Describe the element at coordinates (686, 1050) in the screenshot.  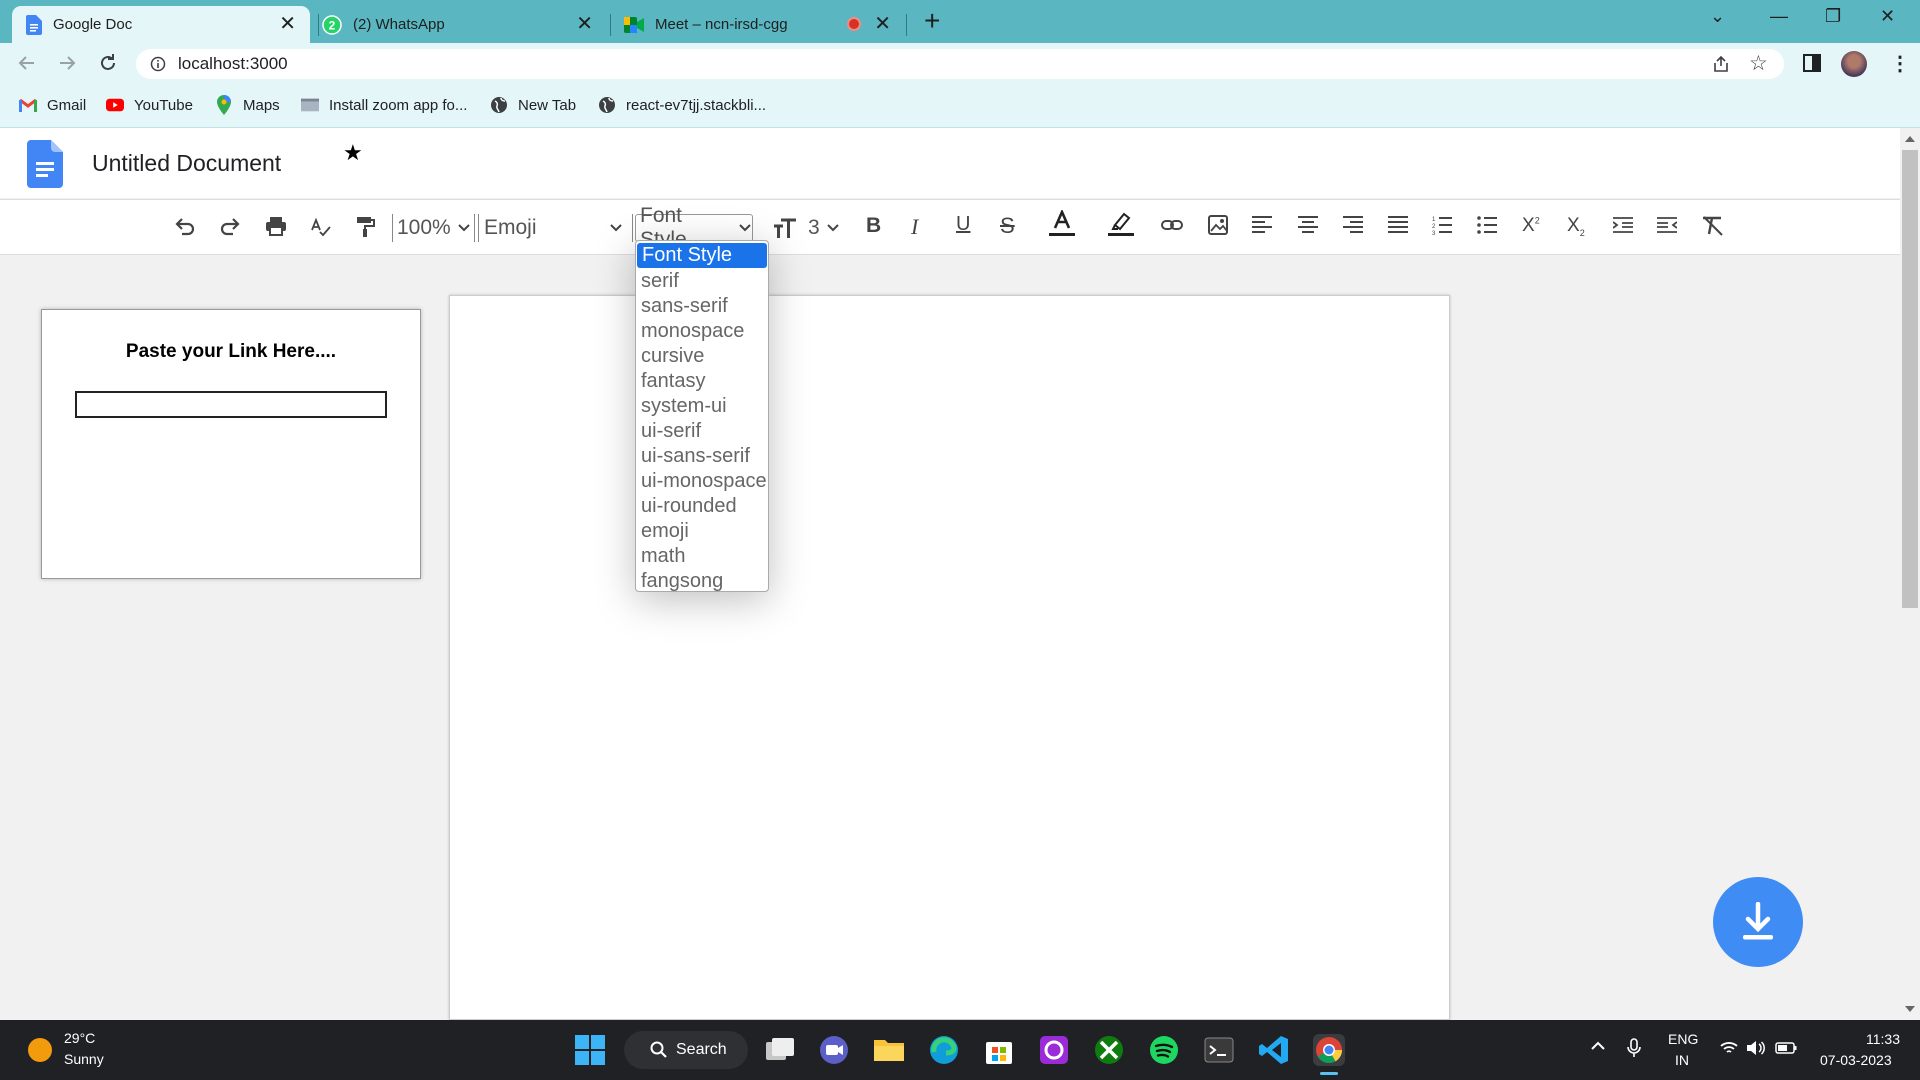
I see `taskbar-search: Search` at that location.